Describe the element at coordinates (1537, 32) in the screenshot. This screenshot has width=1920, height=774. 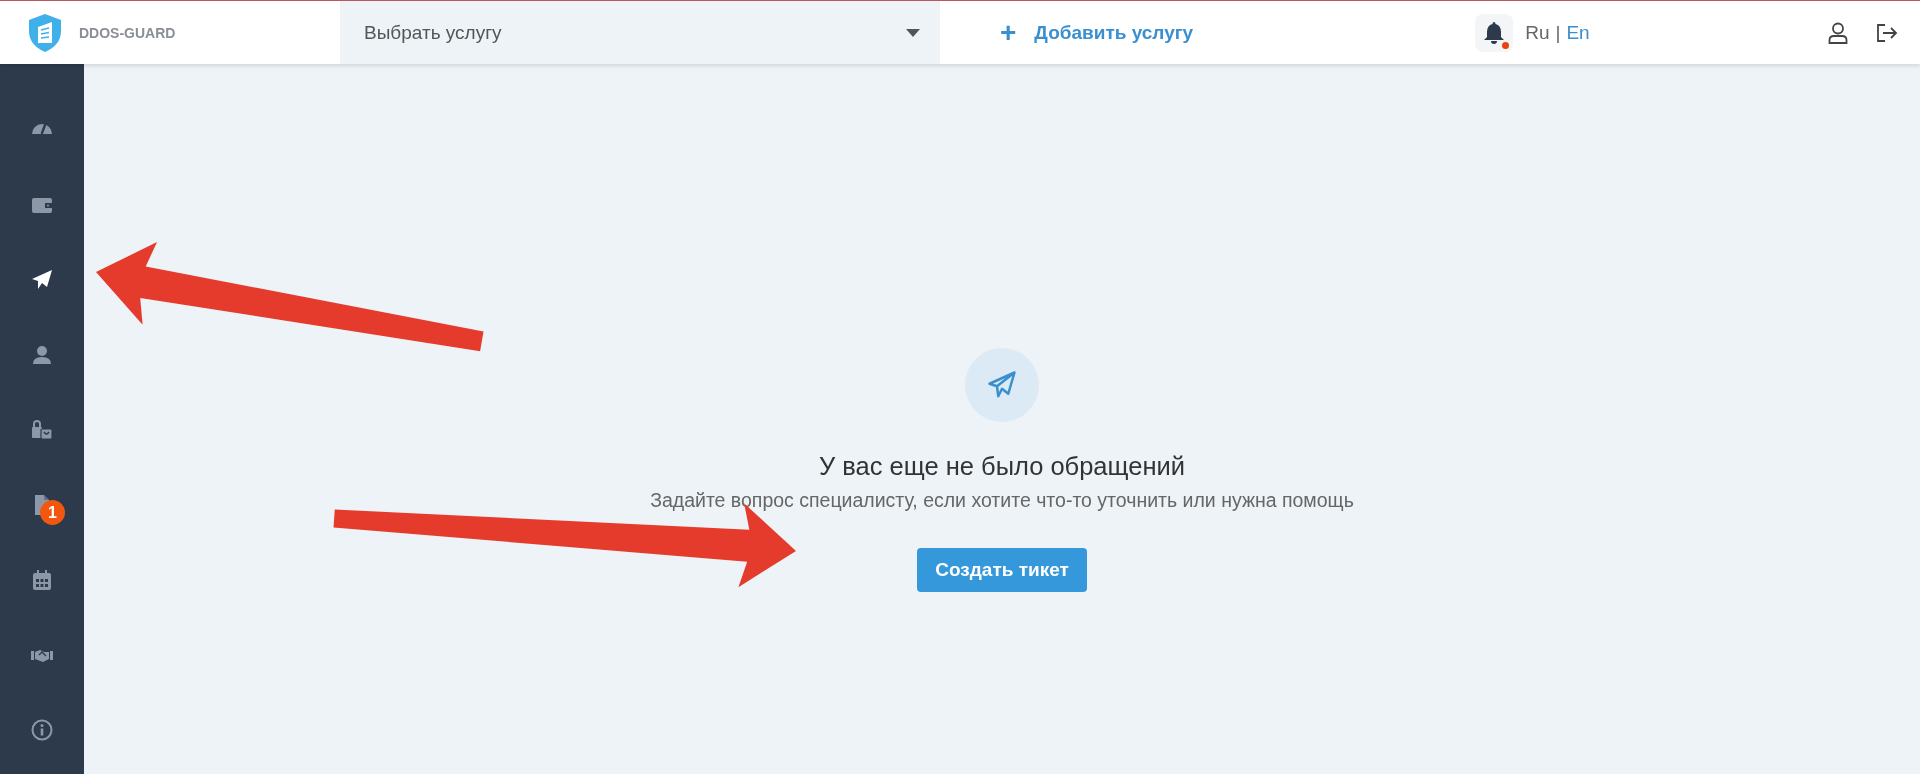
I see `language-link: Ru` at that location.